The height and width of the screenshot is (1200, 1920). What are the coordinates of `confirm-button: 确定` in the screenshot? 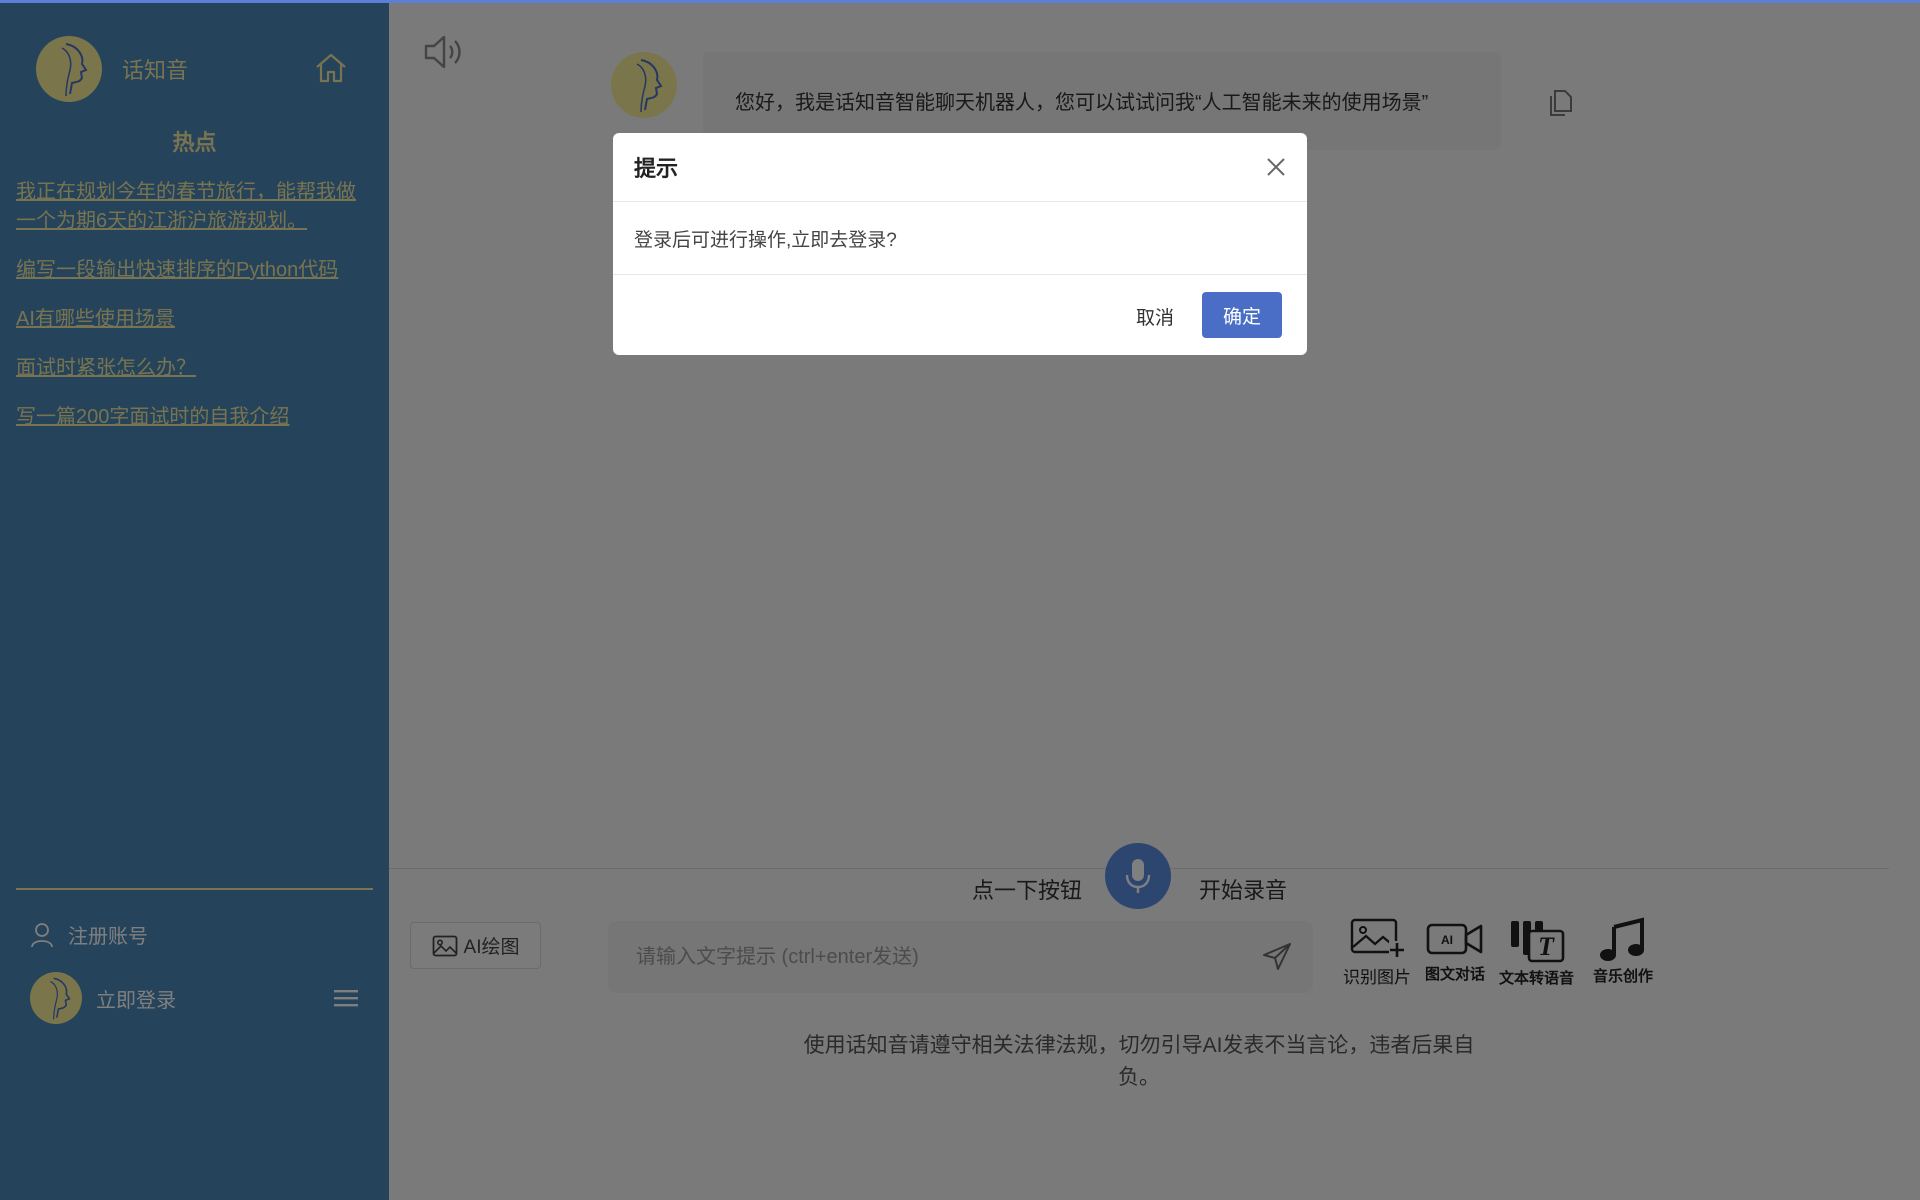 It's located at (1242, 315).